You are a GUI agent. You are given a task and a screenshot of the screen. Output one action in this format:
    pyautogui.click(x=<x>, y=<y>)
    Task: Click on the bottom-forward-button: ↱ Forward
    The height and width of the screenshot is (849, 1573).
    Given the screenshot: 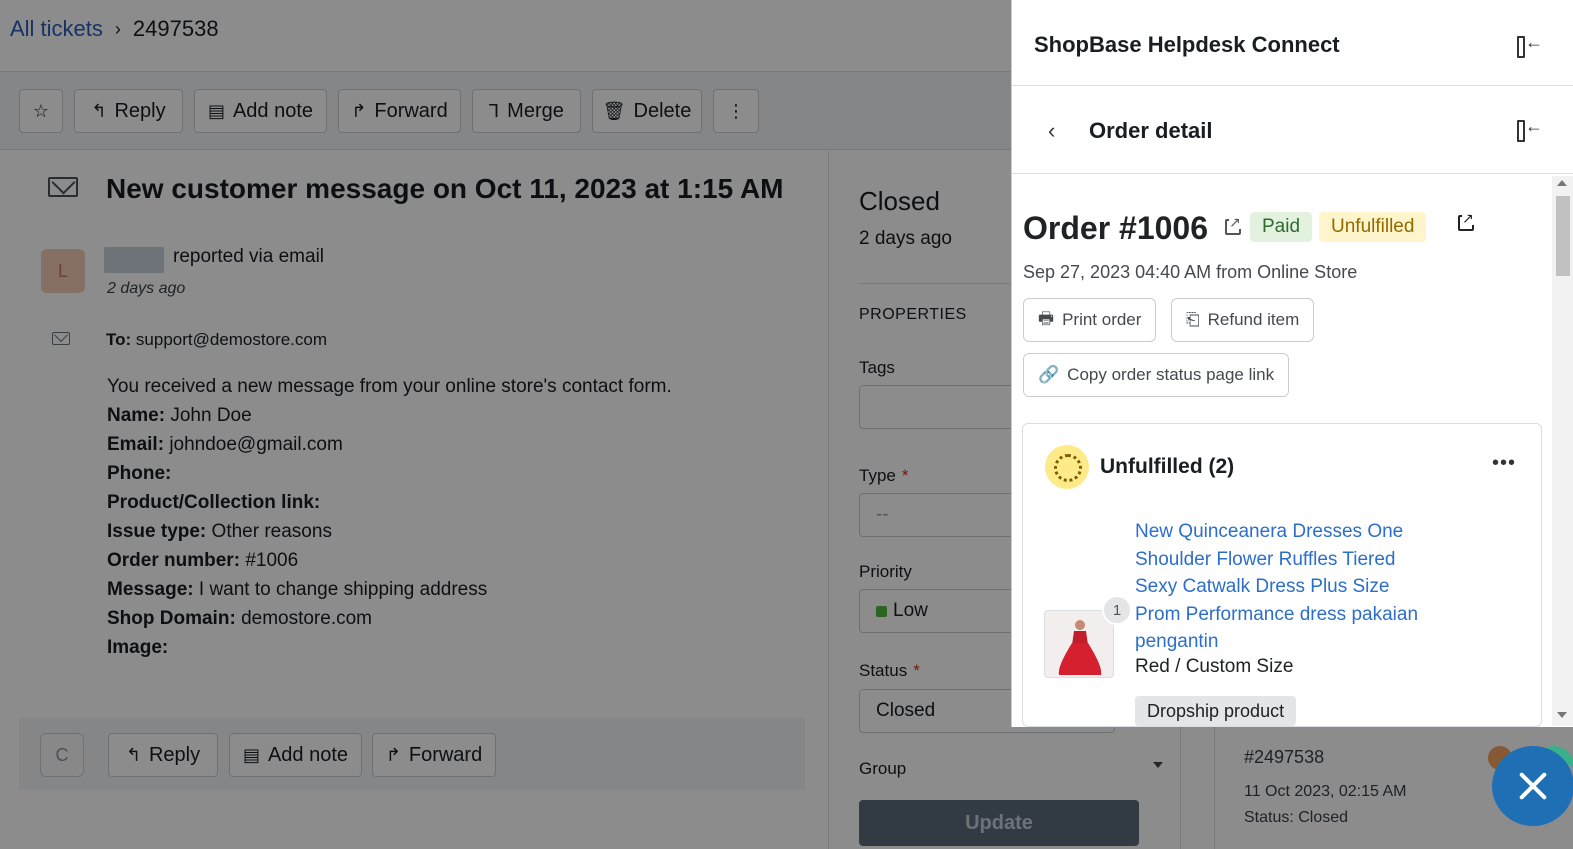 What is the action you would take?
    pyautogui.click(x=434, y=755)
    